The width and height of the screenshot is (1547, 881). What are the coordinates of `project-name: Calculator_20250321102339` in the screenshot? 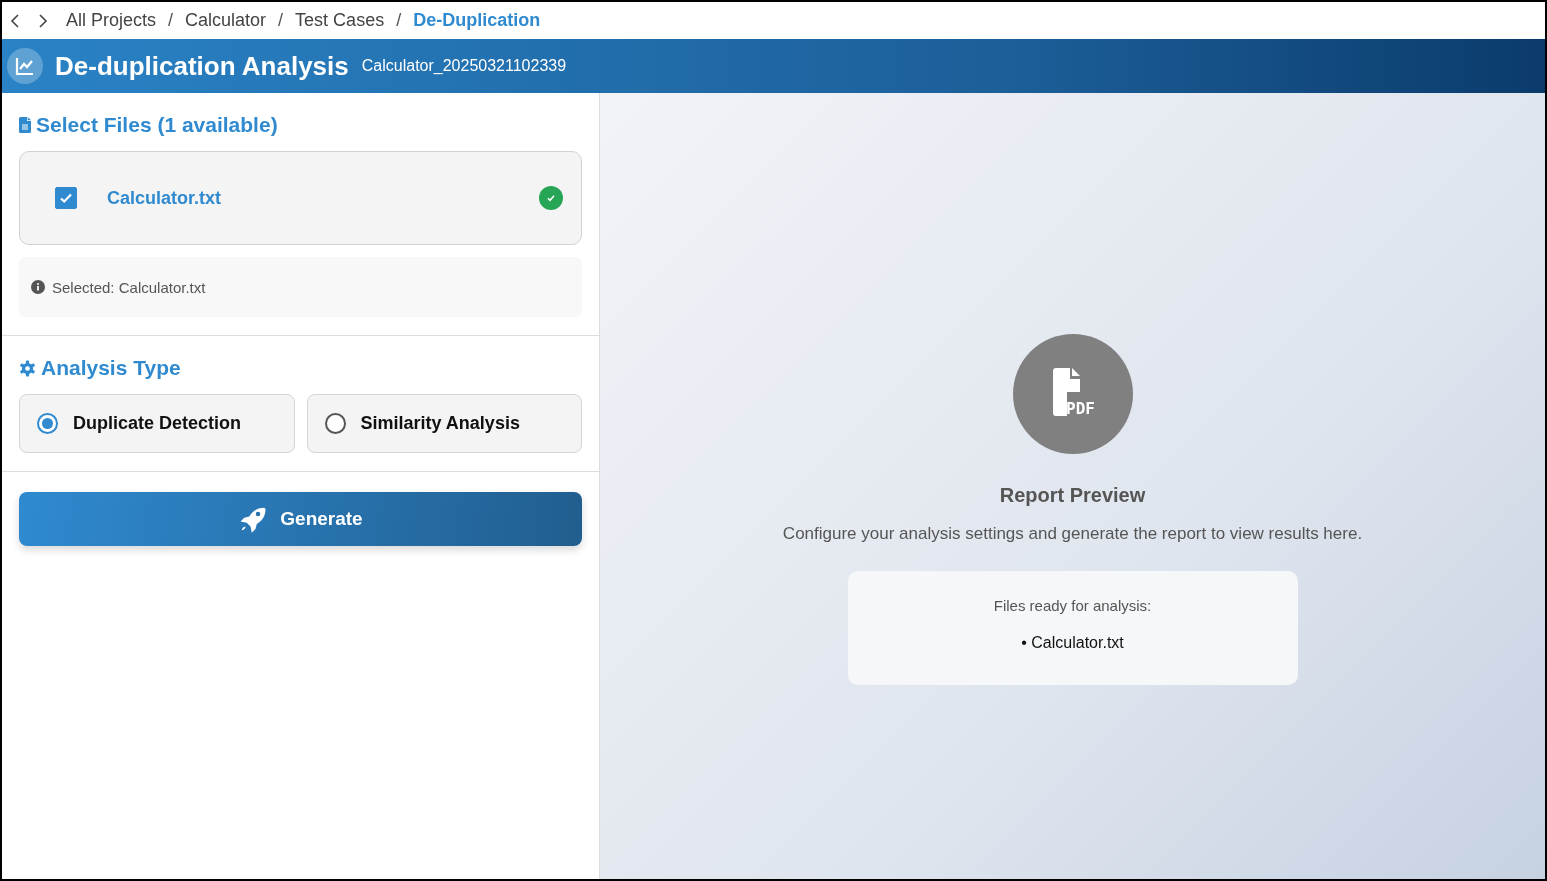 It's located at (464, 66).